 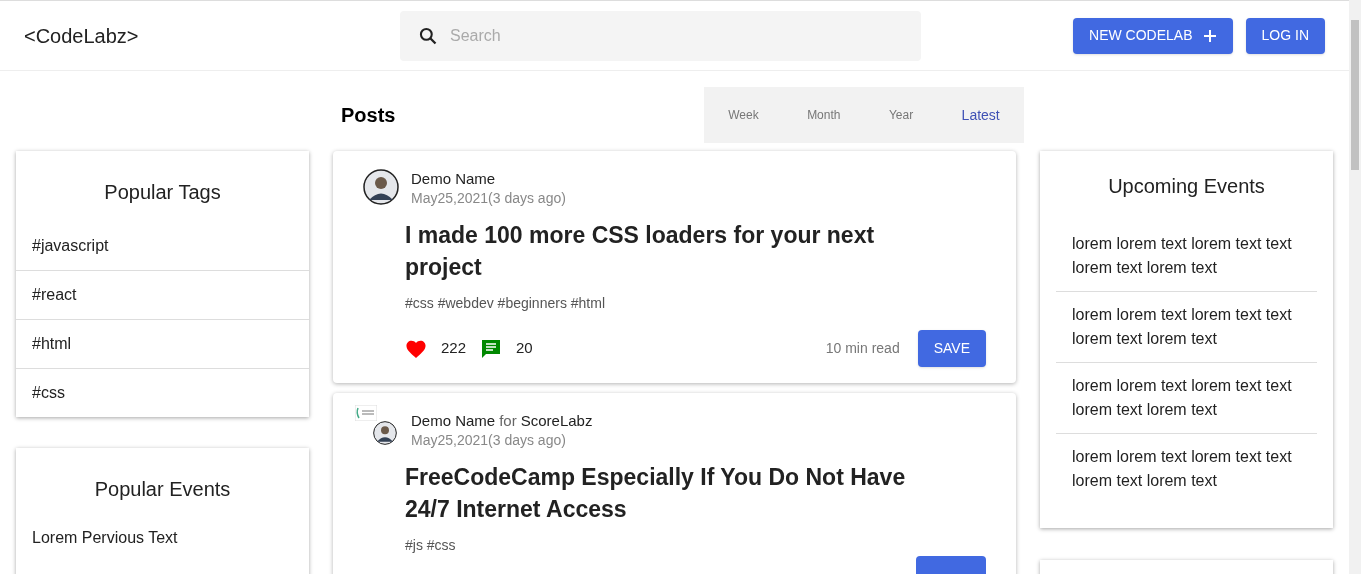 What do you see at coordinates (980, 115) in the screenshot?
I see `filter-tab: Latest` at bounding box center [980, 115].